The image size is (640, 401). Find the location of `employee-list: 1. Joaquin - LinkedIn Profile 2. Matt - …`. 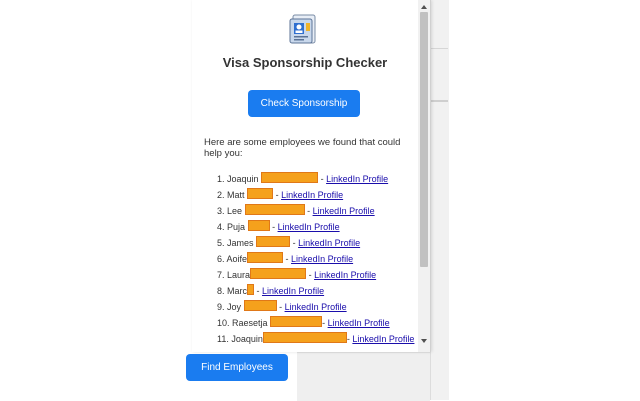

employee-list: 1. Joaquin - LinkedIn Profile 2. Matt - … is located at coordinates (317, 262).